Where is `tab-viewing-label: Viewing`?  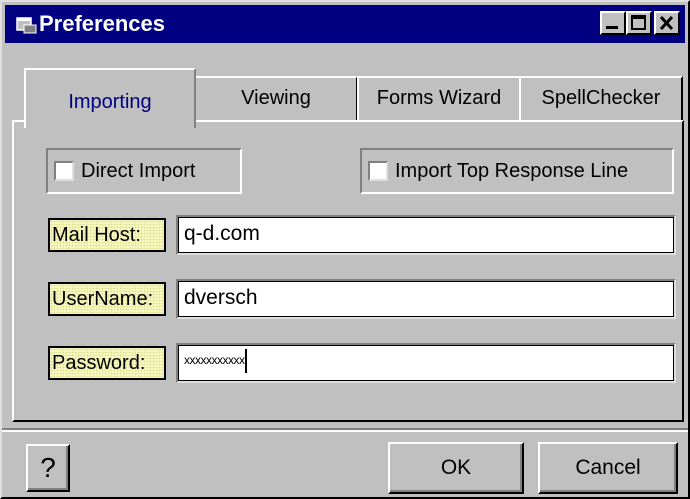
tab-viewing-label: Viewing is located at coordinates (276, 98).